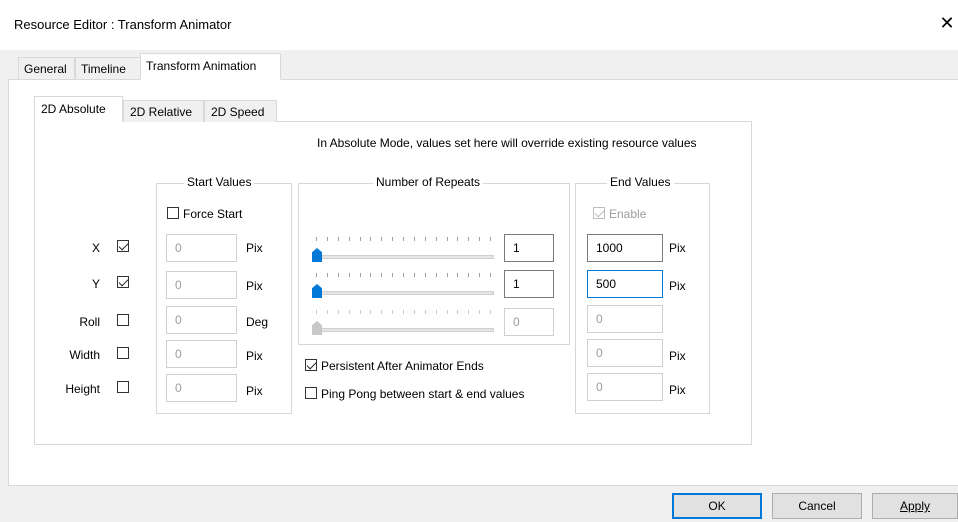 The image size is (958, 522). I want to click on repeats-title: Number of Repeats, so click(428, 182).